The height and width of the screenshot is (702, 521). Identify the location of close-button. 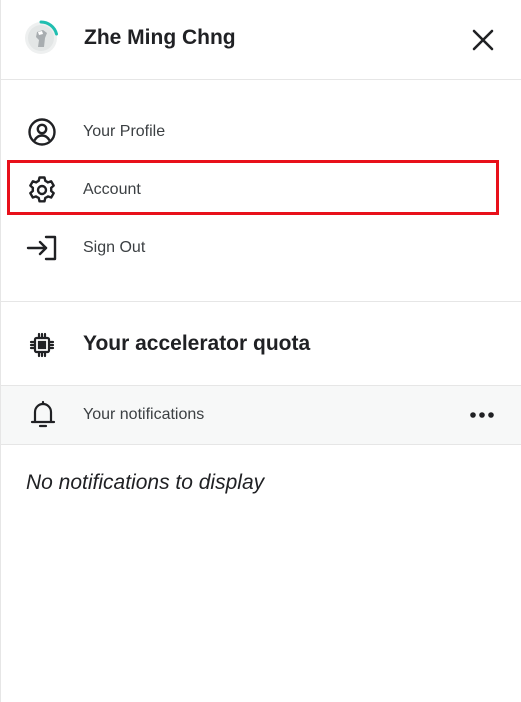
(483, 40).